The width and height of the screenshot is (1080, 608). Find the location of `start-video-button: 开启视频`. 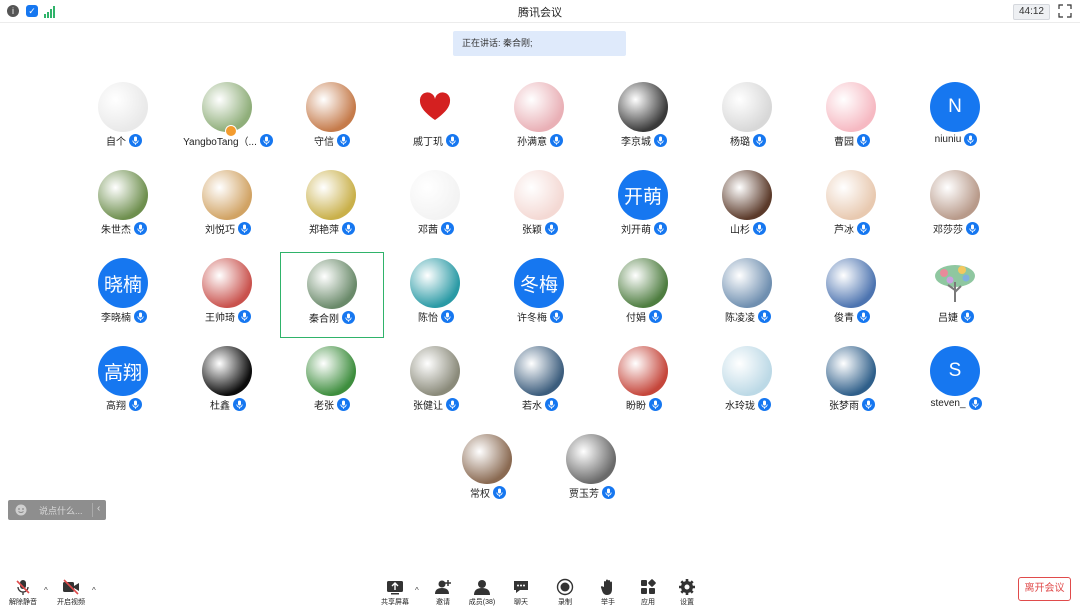

start-video-button: 开启视频 is located at coordinates (71, 592).